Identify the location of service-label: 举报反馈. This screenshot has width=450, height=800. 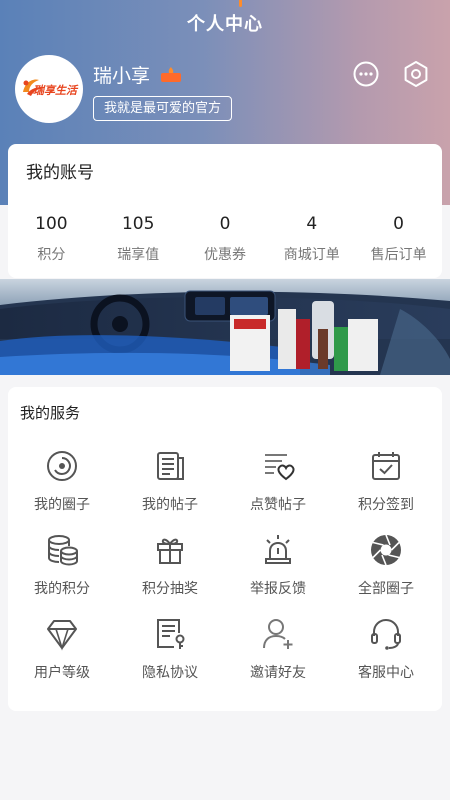
(278, 589).